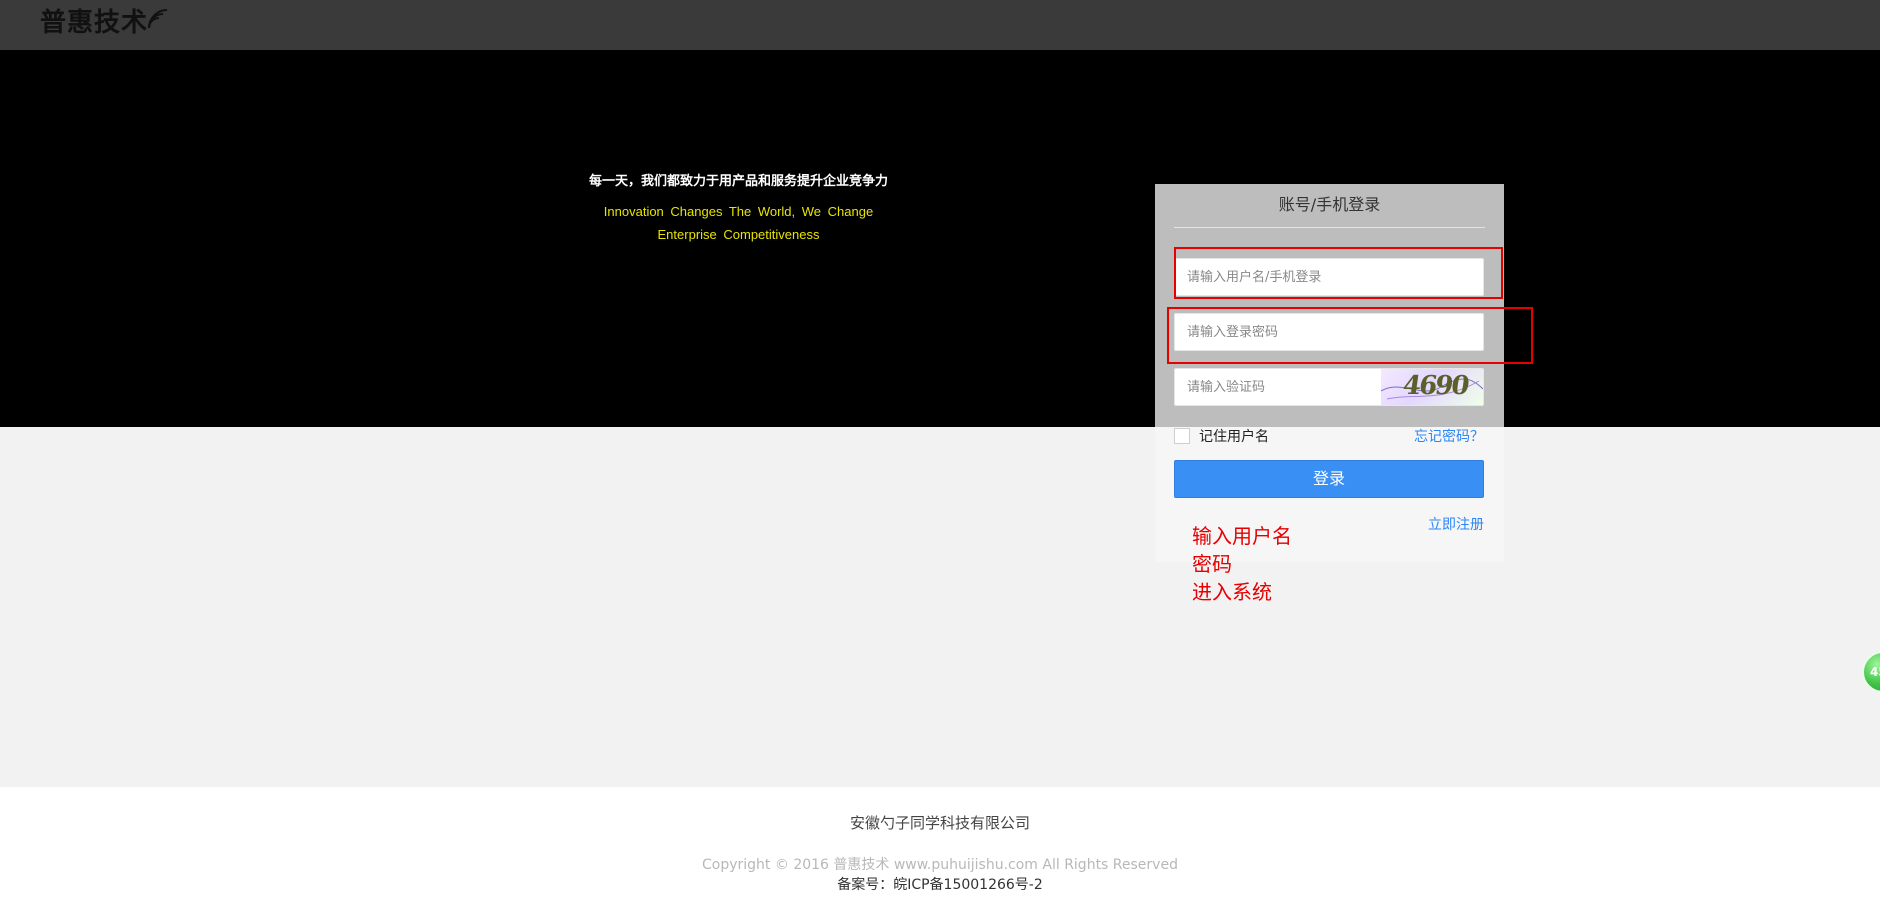 The height and width of the screenshot is (917, 1880). What do you see at coordinates (1234, 437) in the screenshot?
I see `remember-label: 记住用户名` at bounding box center [1234, 437].